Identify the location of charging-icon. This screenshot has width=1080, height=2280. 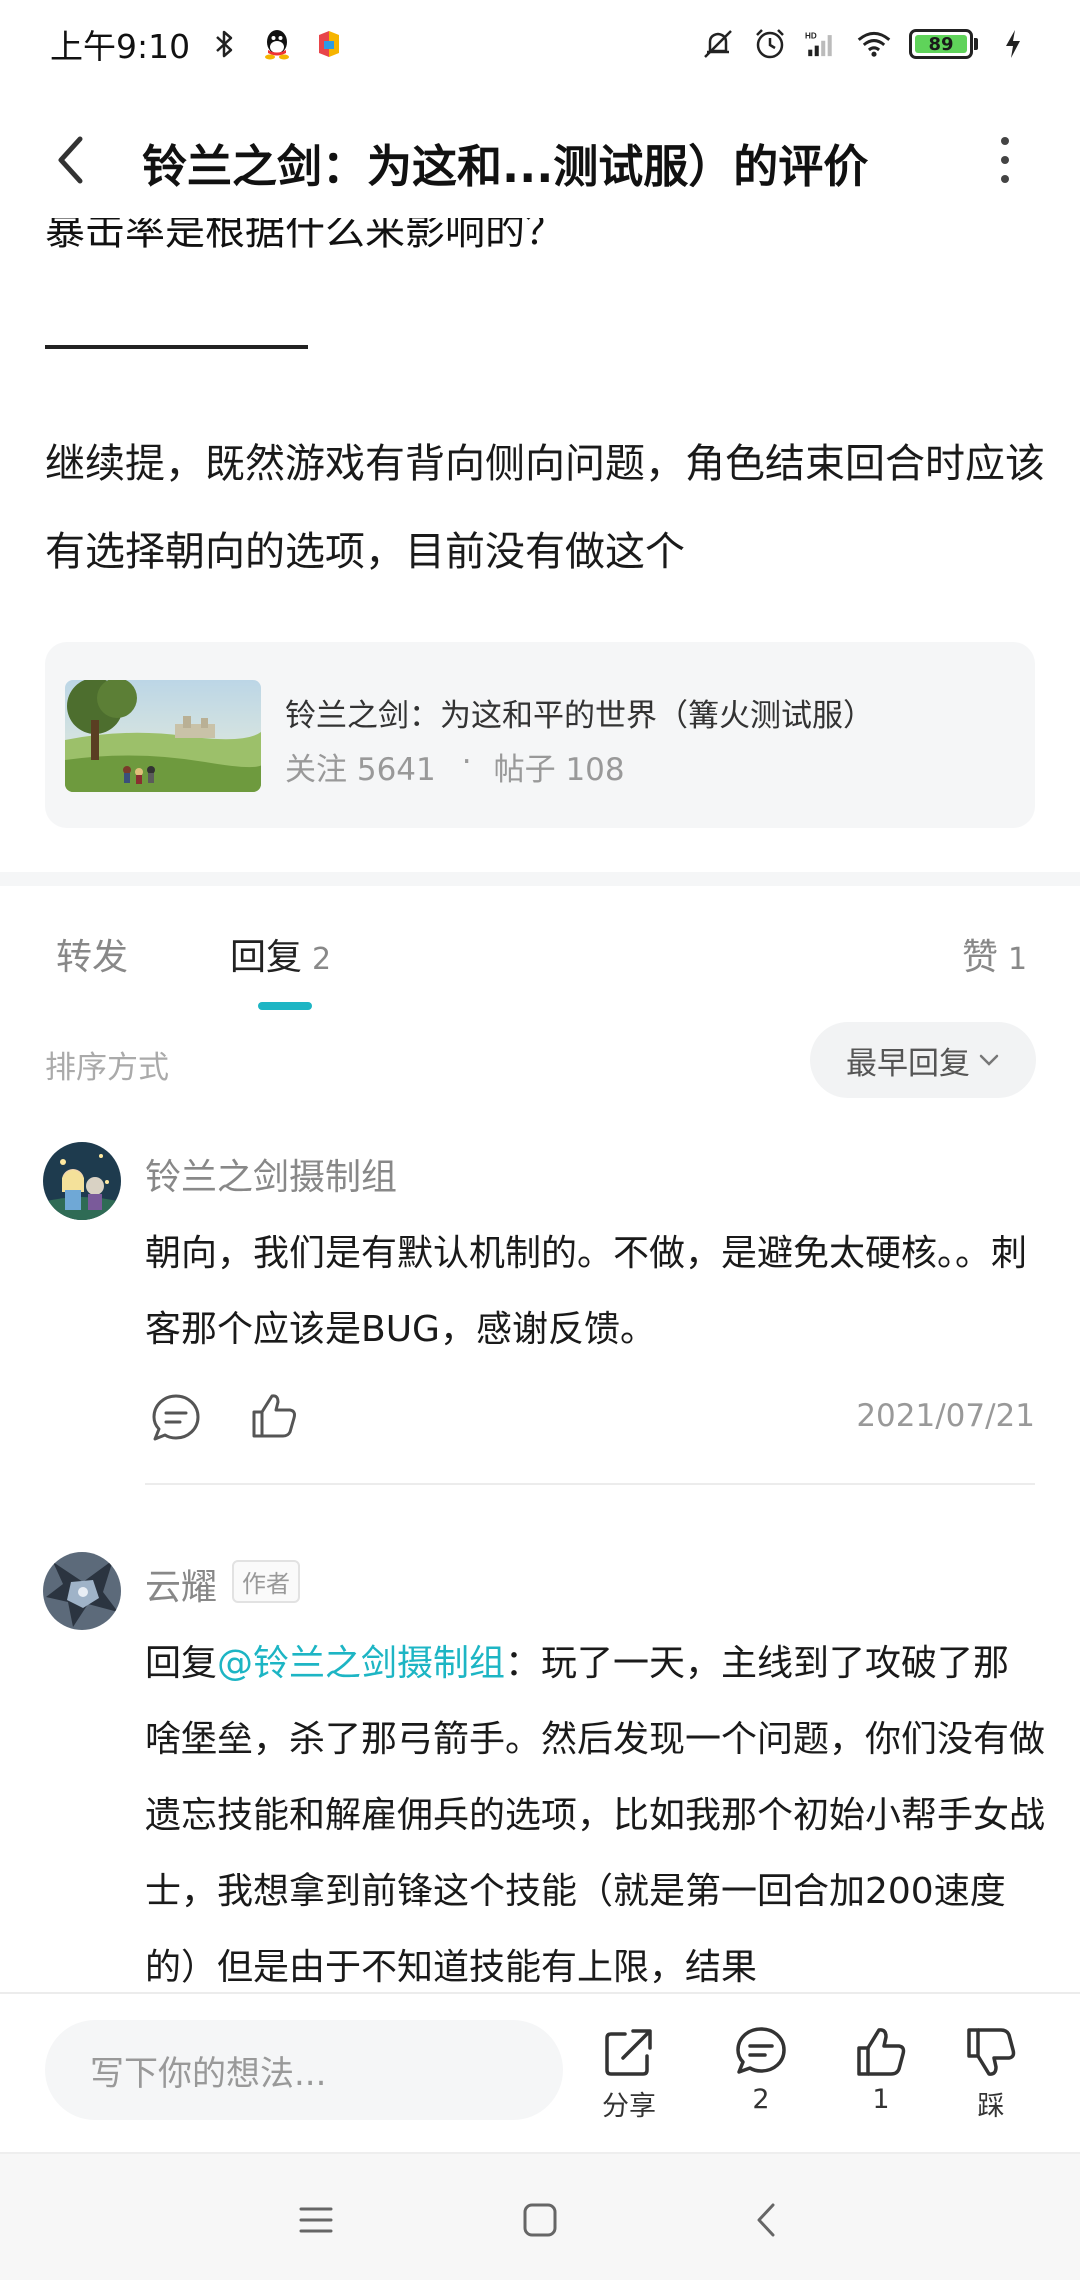
(1013, 44).